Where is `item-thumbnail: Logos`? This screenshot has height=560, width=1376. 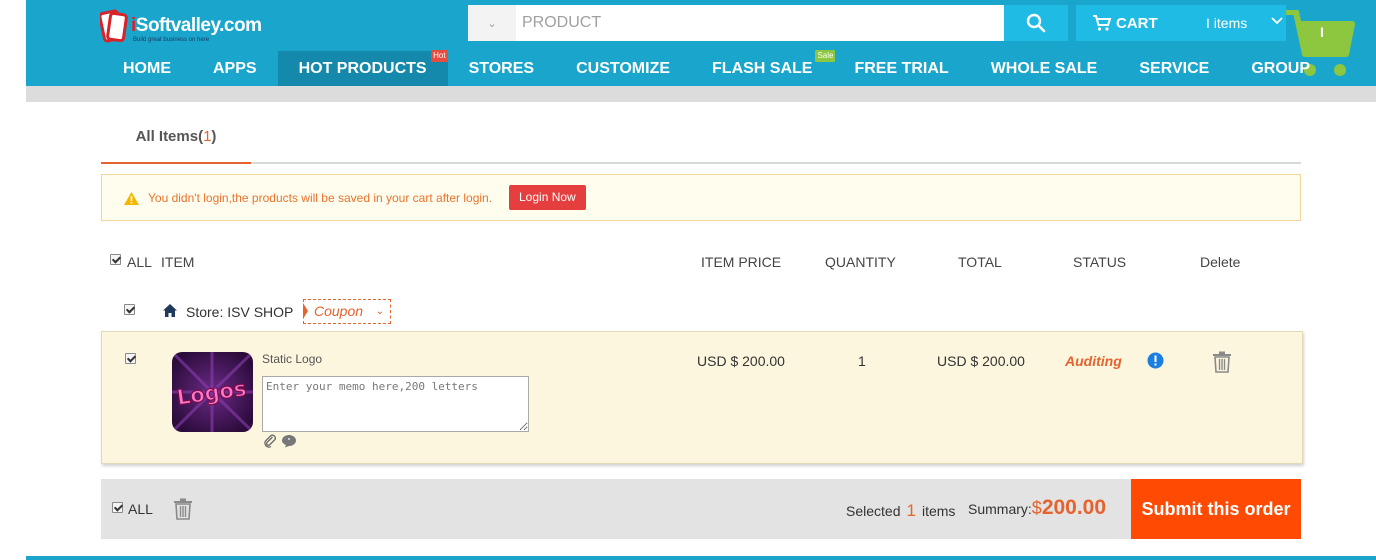 item-thumbnail: Logos is located at coordinates (212, 392).